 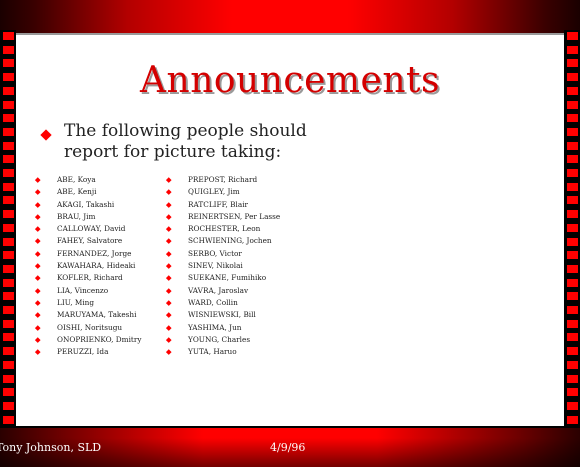 I want to click on person-name: FERNANDEZ, Jorge, so click(x=94, y=253).